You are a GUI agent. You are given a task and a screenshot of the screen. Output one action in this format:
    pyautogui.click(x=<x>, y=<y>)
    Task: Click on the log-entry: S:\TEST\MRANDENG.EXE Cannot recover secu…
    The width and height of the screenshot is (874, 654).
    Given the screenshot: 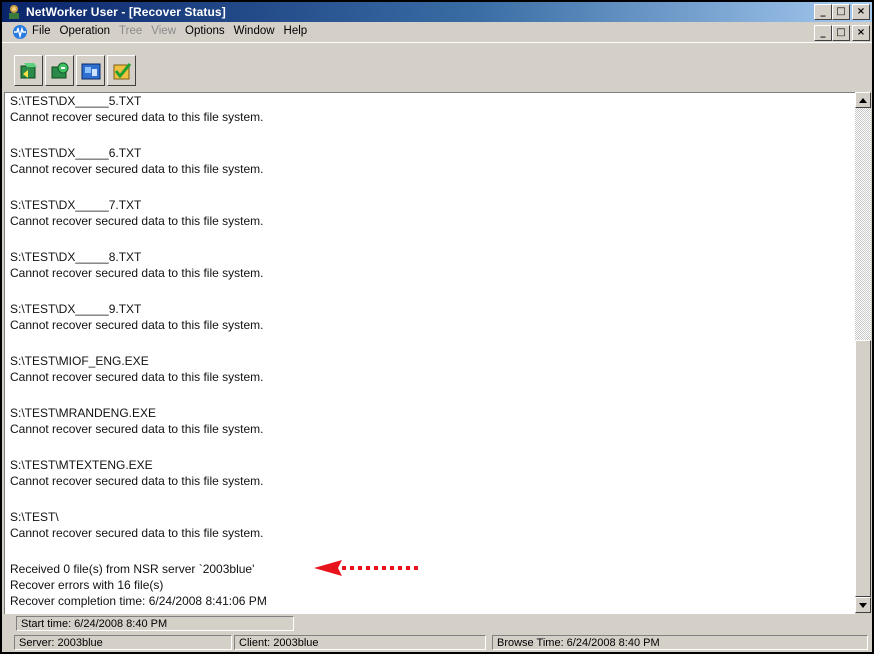 What is the action you would take?
    pyautogui.click(x=138, y=421)
    